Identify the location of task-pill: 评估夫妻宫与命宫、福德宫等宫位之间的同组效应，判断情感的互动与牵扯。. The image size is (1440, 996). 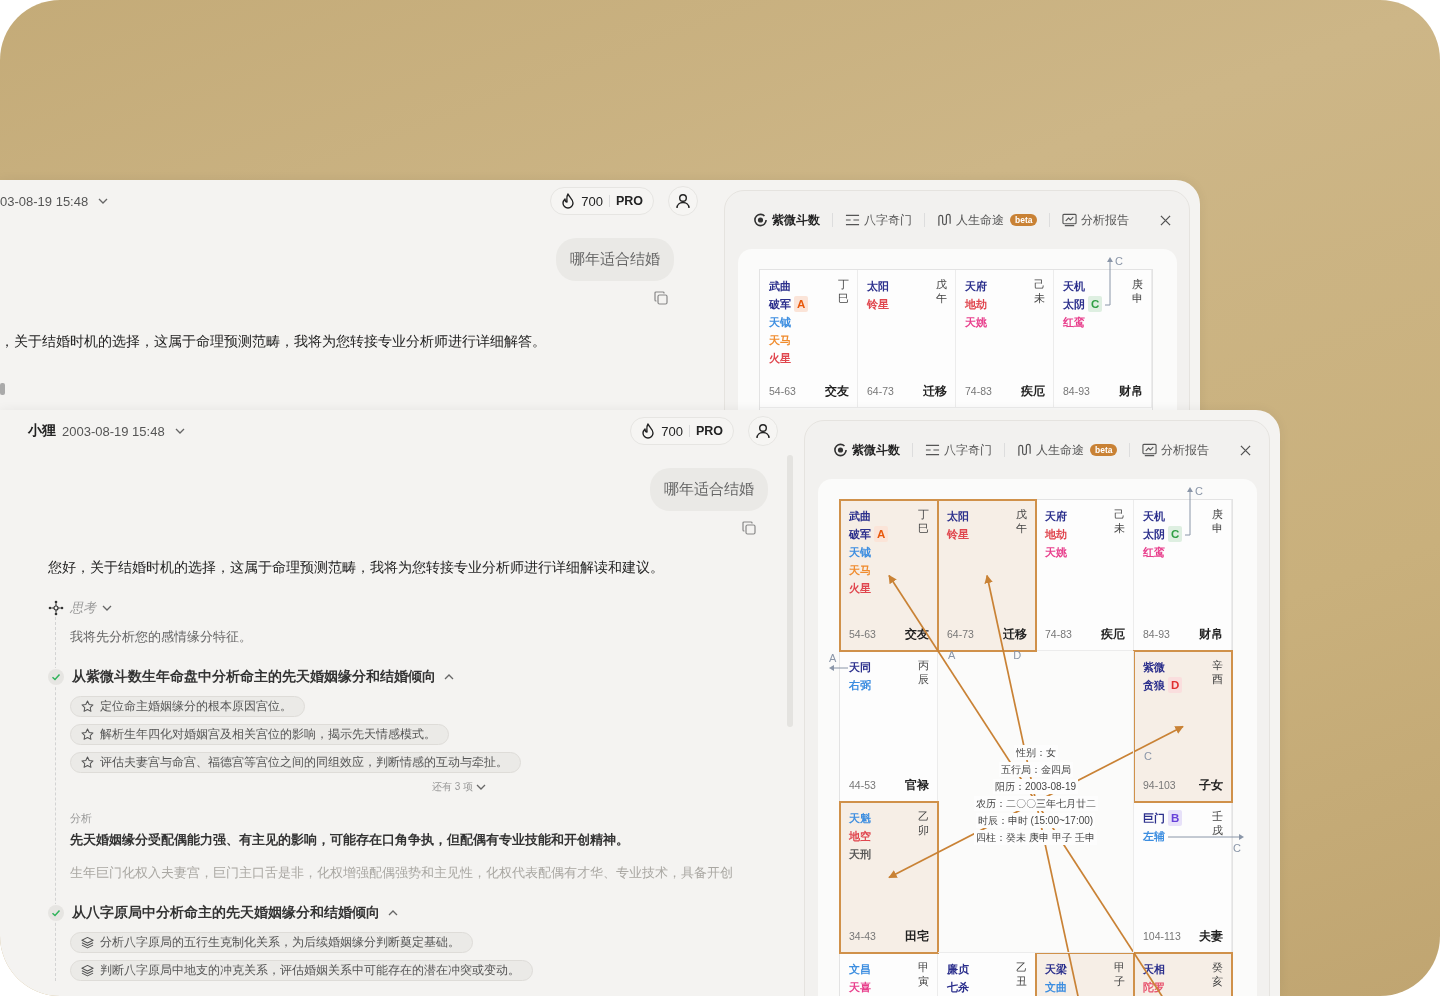
(295, 762).